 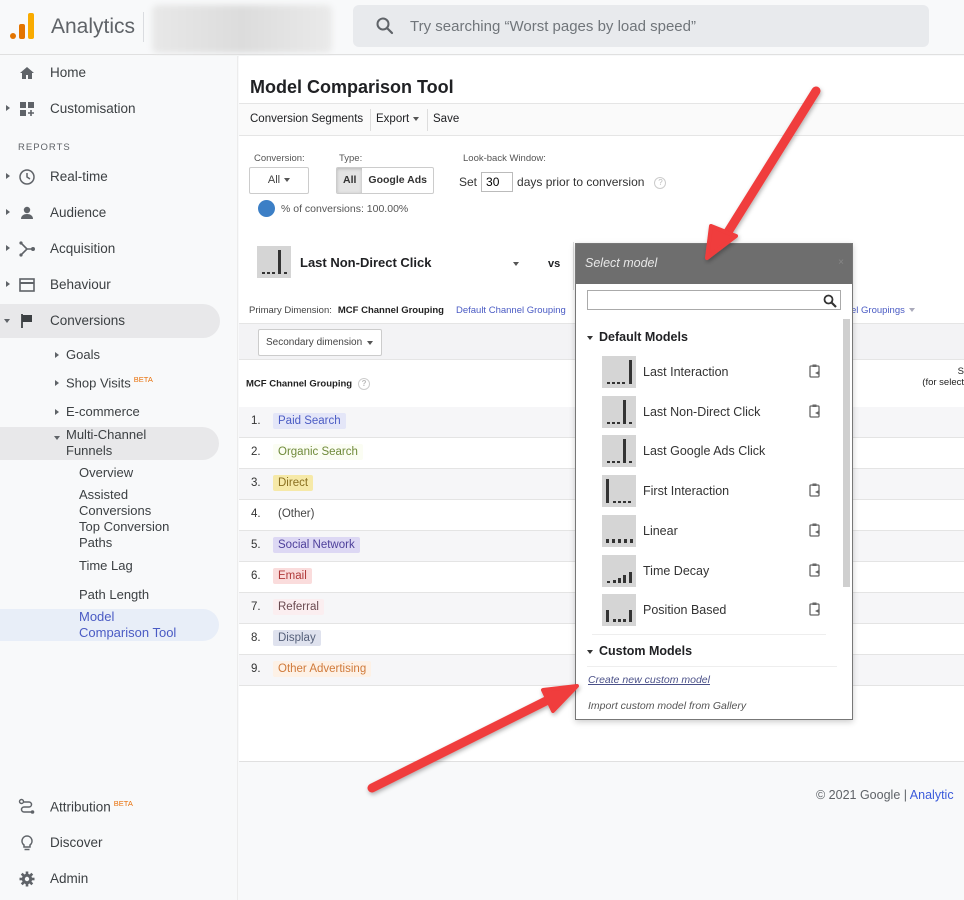 I want to click on groupings-label: el Groupings, so click(x=878, y=310).